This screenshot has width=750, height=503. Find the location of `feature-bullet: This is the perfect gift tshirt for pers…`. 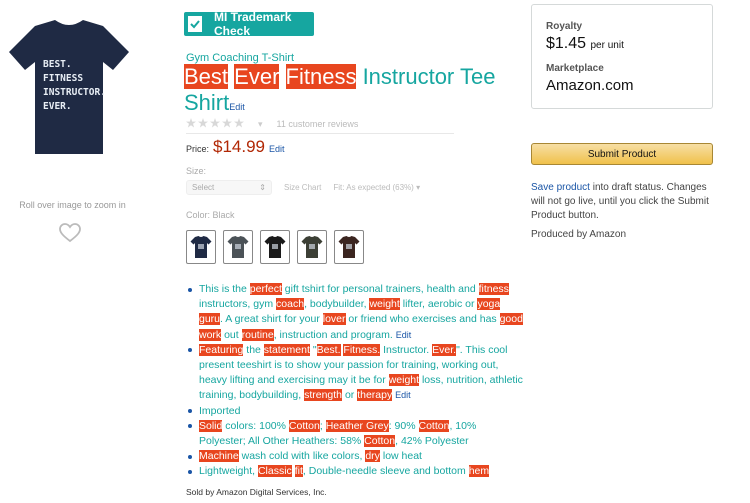

feature-bullet: This is the perfect gift tshirt for pers… is located at coordinates (355, 312).